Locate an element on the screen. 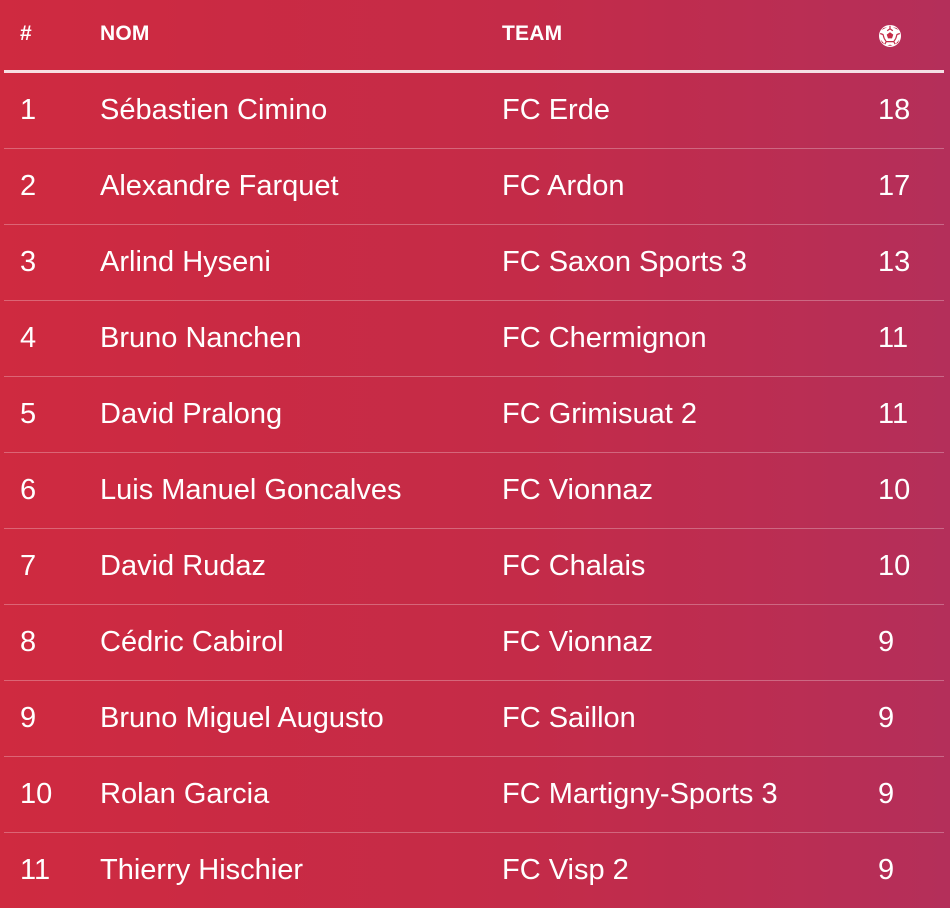 This screenshot has height=908, width=950. table-header: # NOM TEAM is located at coordinates (474, 36).